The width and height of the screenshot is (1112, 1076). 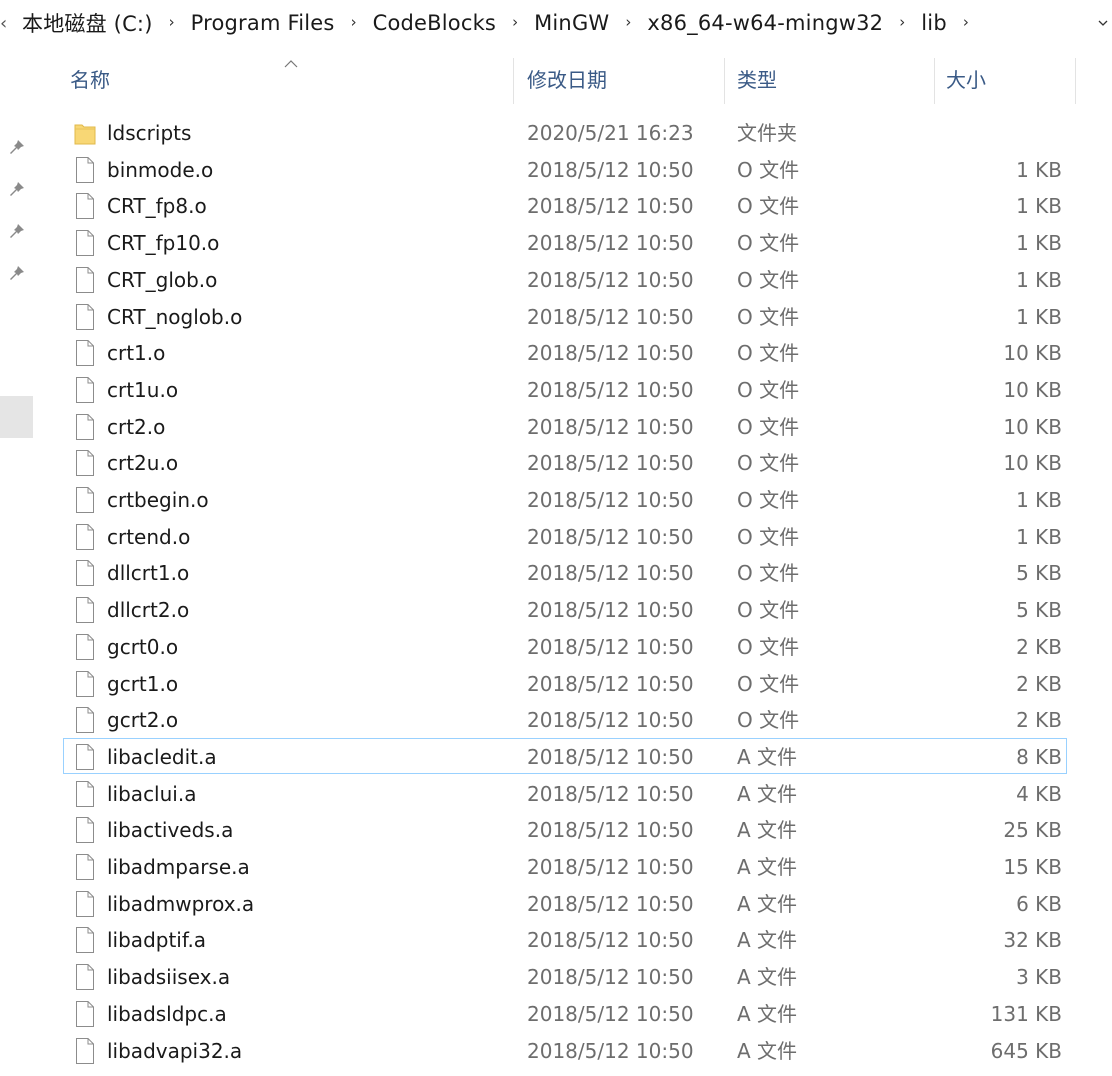 What do you see at coordinates (565, 536) in the screenshot?
I see `file-row: crtend.o 2018/5/12 10:50 O 文件 1 KB` at bounding box center [565, 536].